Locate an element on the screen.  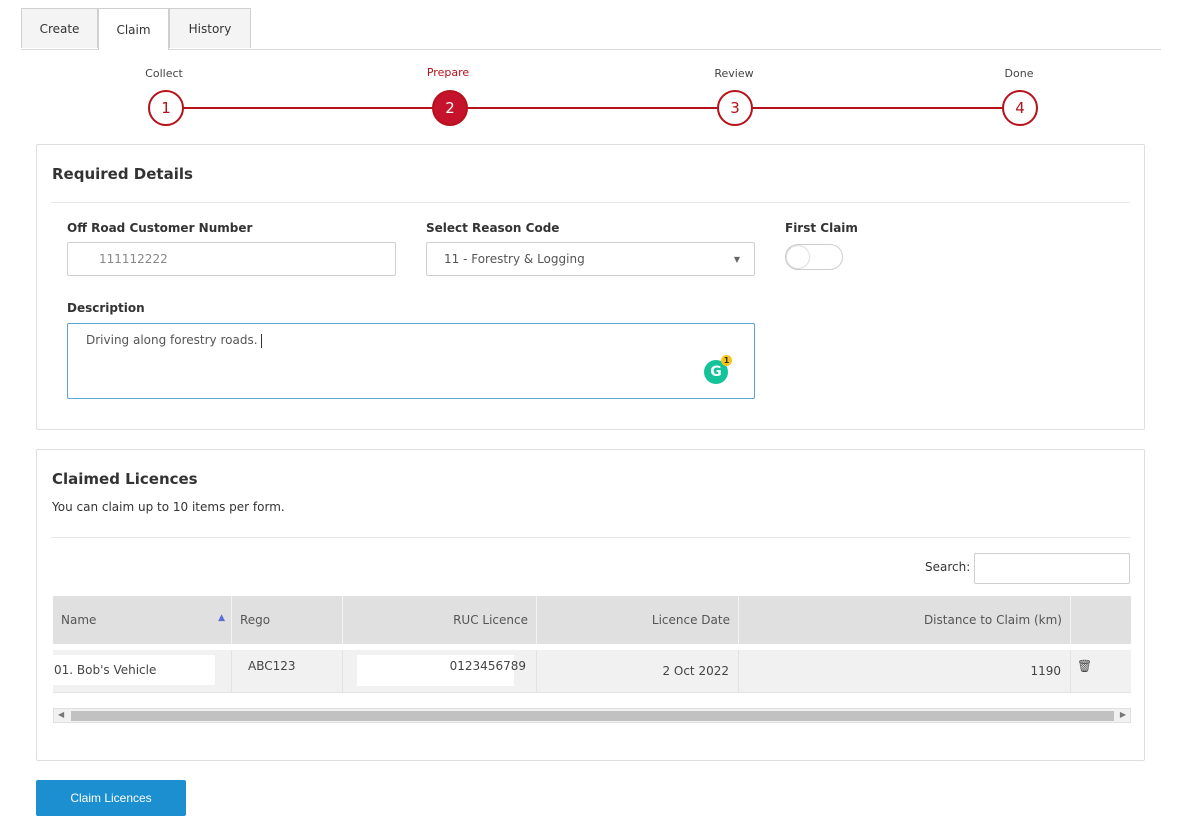
grammarly-badge: 1 is located at coordinates (726, 360).